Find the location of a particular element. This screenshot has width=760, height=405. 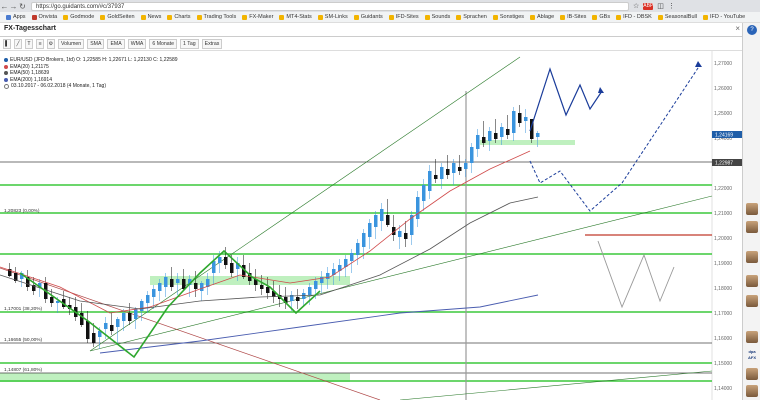

help-icon: ? is located at coordinates (752, 30).